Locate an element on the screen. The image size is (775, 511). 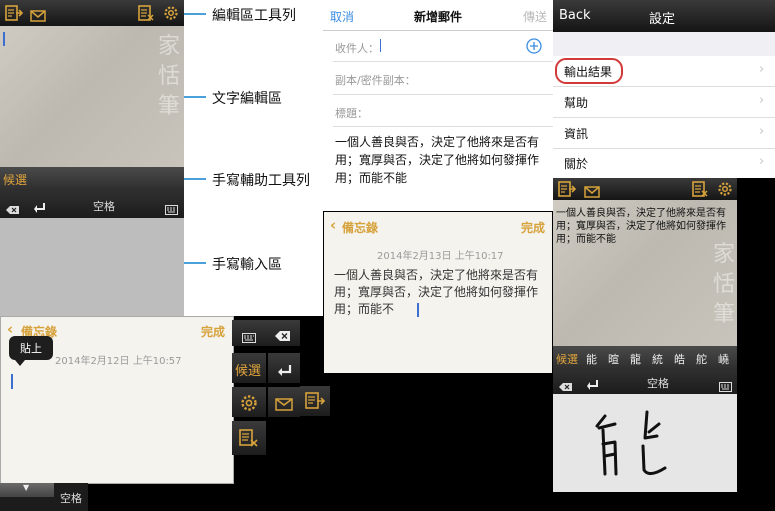
candidate-item: 皓 is located at coordinates (679, 359).